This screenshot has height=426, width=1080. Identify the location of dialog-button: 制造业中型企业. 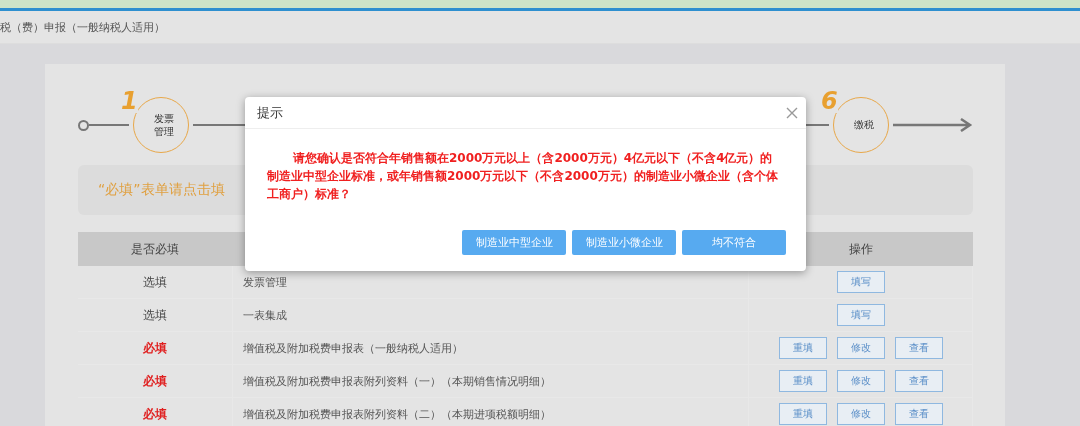
(514, 242).